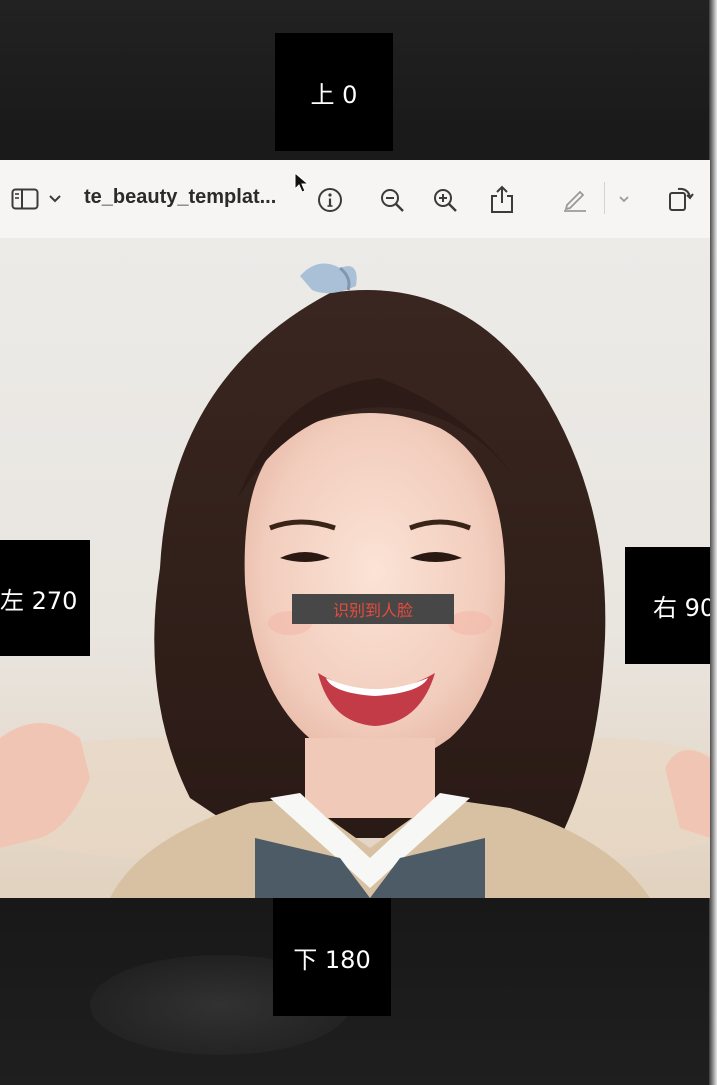  I want to click on rotation-label-top: 上 0, so click(334, 92).